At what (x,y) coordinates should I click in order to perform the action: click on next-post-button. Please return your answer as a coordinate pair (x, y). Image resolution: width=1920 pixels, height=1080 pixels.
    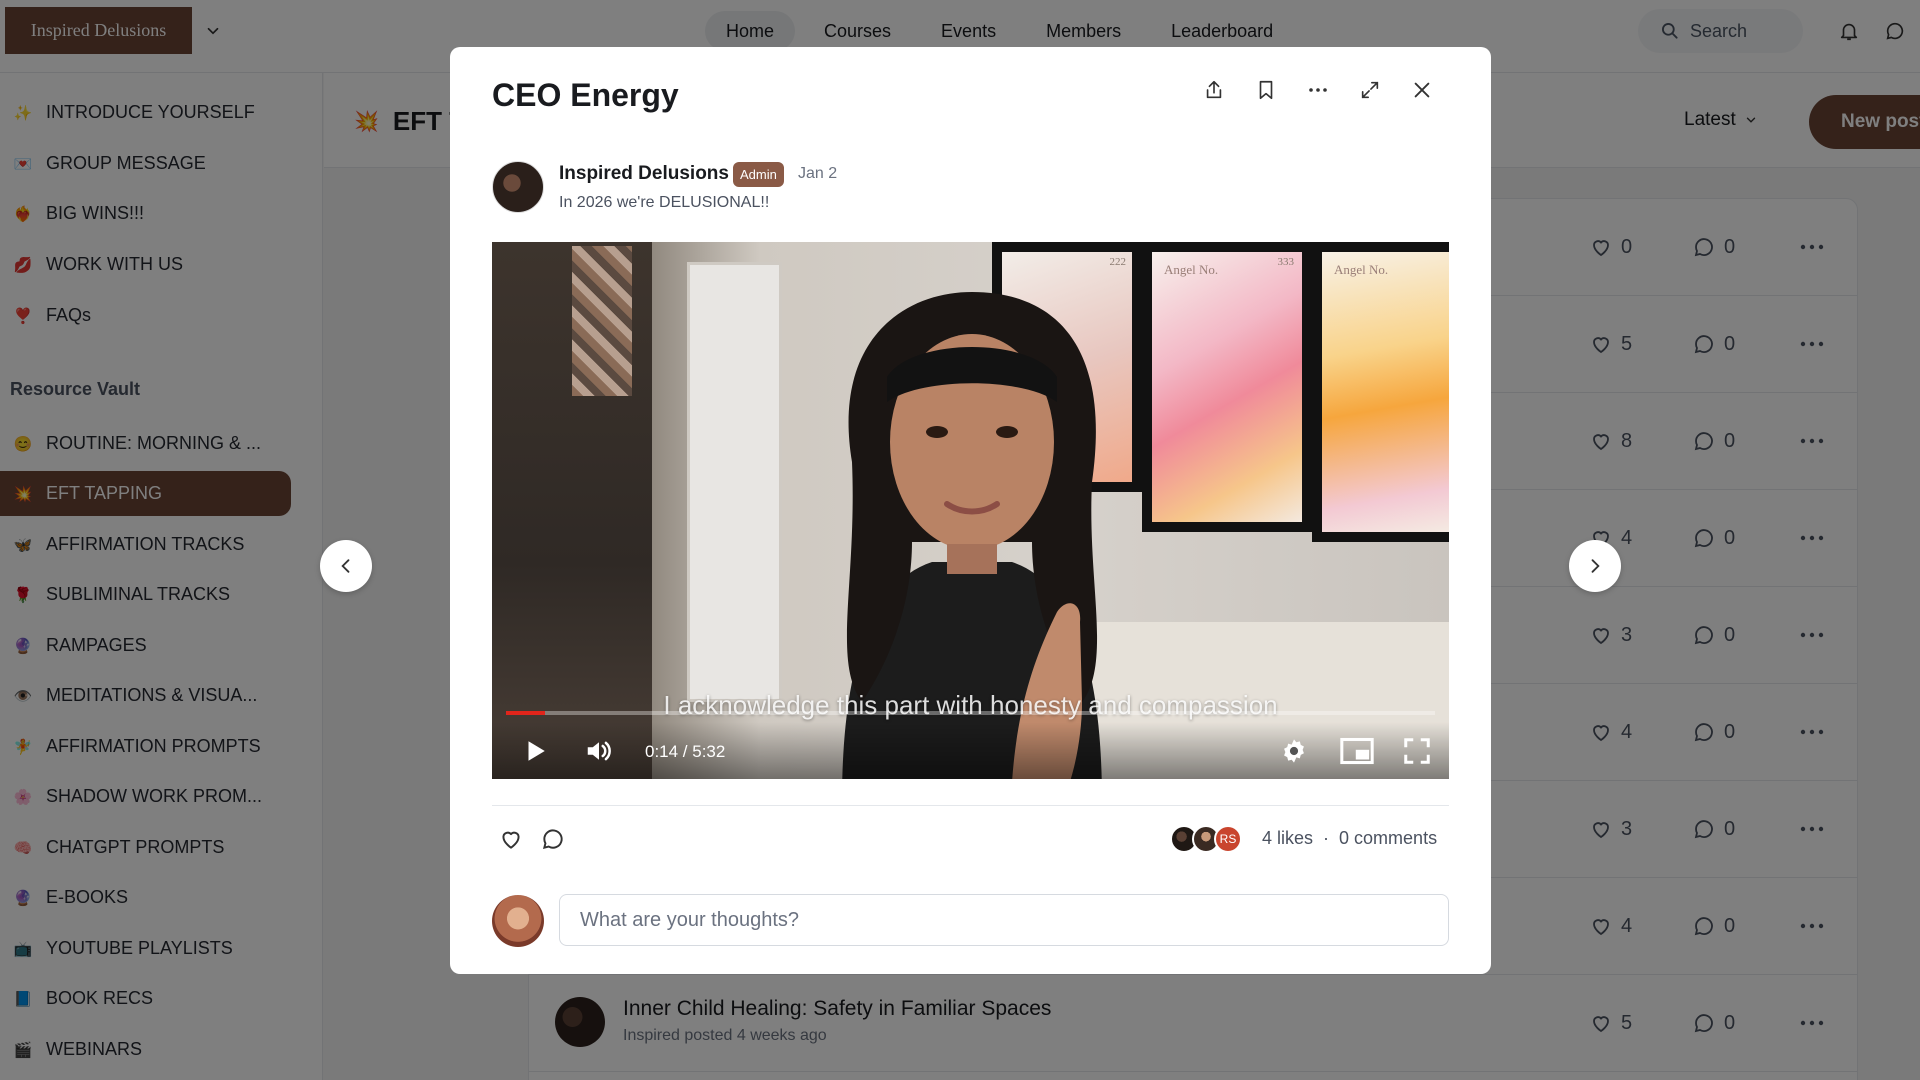
    Looking at the image, I should click on (1595, 566).